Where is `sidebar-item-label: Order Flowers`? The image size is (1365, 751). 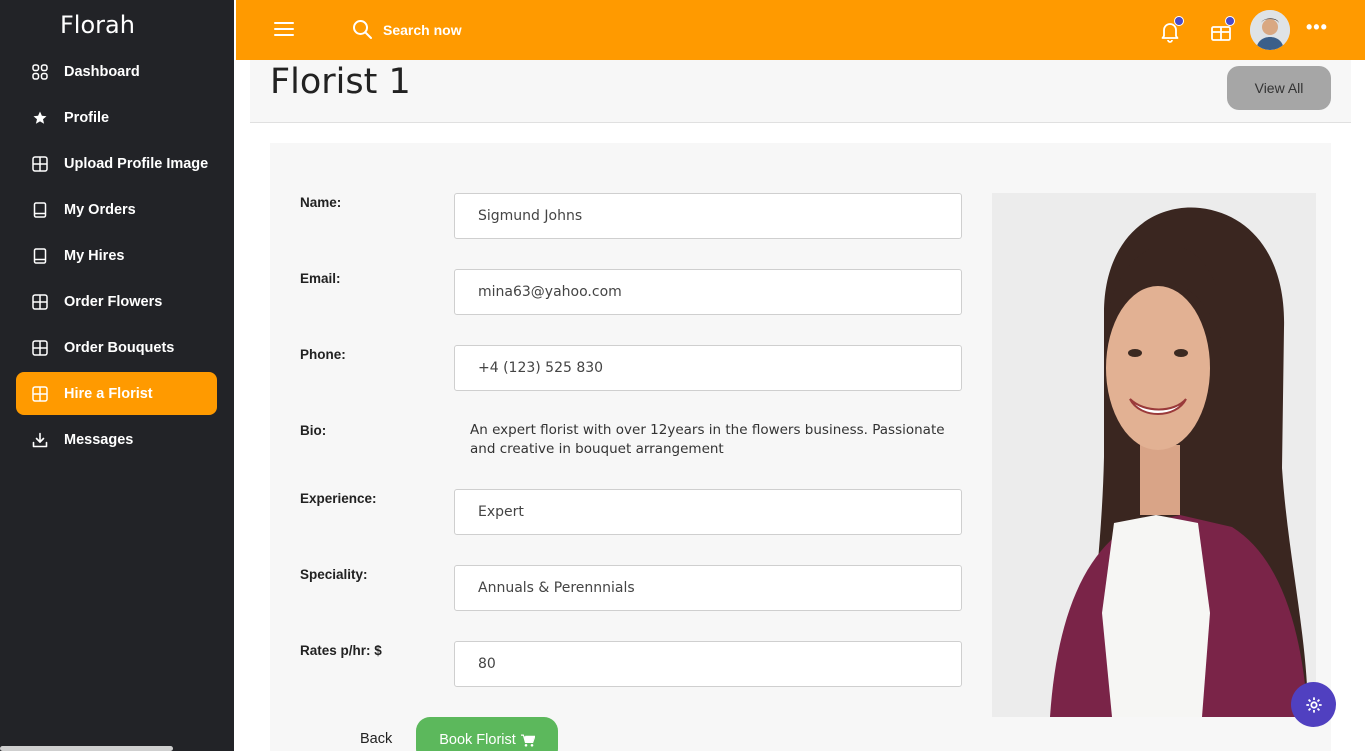
sidebar-item-label: Order Flowers is located at coordinates (113, 301).